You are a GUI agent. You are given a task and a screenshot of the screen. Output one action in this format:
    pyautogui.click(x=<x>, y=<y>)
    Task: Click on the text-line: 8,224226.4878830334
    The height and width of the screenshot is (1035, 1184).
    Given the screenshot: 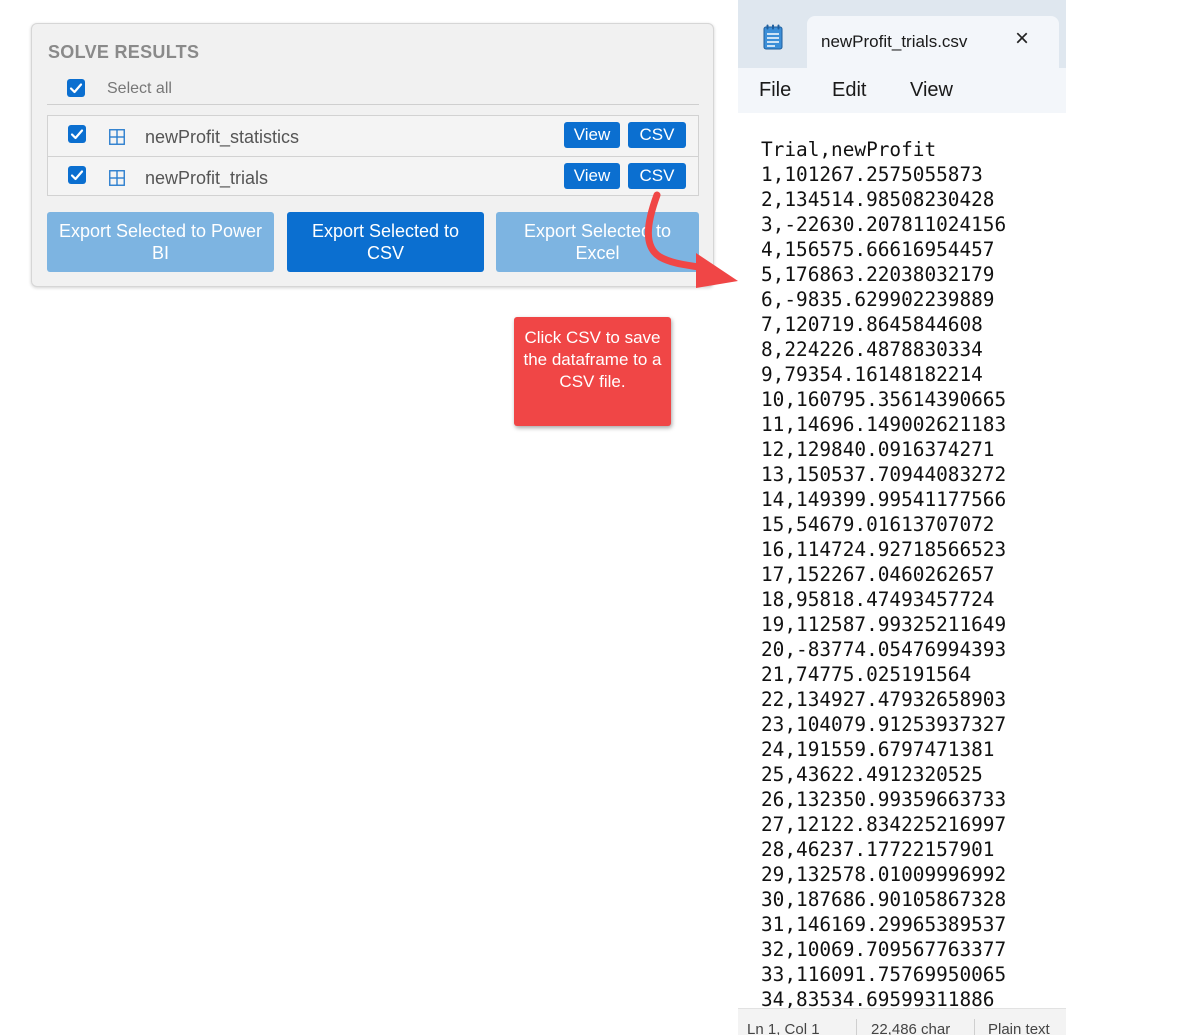 What is the action you would take?
    pyautogui.click(x=872, y=349)
    